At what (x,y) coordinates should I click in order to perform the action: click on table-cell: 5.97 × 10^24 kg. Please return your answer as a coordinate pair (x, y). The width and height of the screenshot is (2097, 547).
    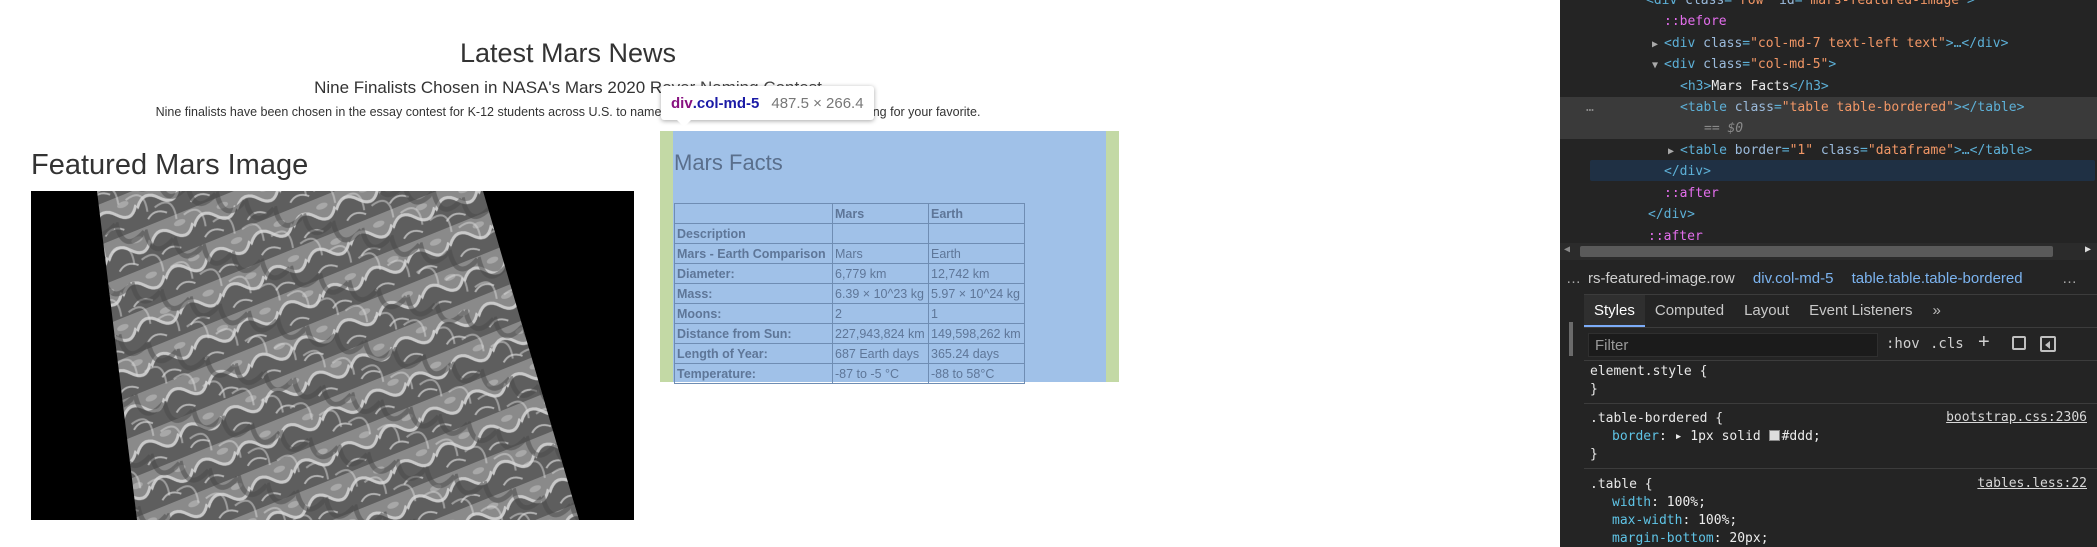
    Looking at the image, I should click on (976, 293).